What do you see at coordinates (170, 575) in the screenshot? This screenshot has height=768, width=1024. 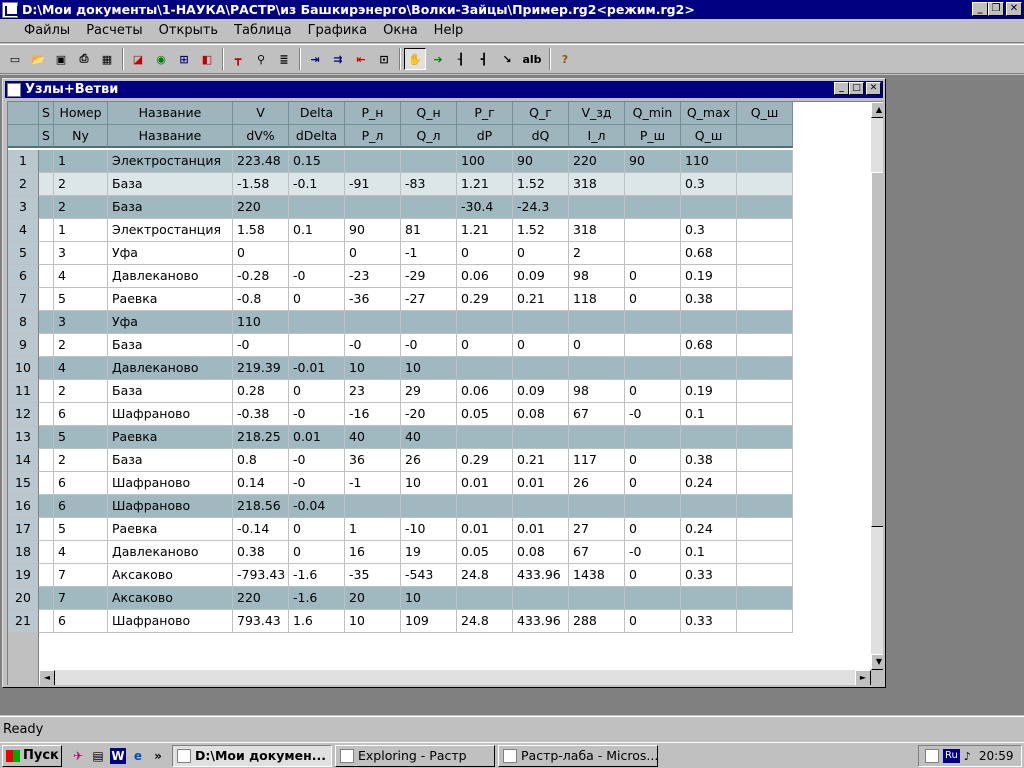 I see `table-cell: Аксаково` at bounding box center [170, 575].